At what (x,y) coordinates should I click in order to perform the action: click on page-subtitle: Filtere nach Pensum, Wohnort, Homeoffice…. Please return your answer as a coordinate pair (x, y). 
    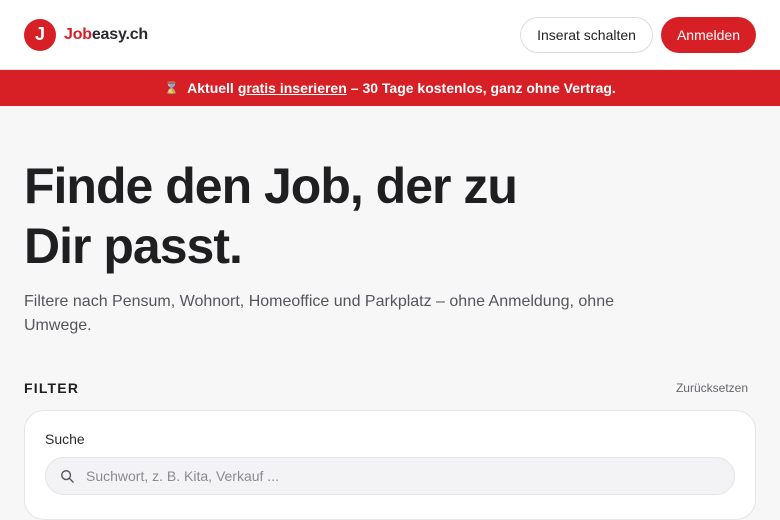
    Looking at the image, I should click on (319, 313).